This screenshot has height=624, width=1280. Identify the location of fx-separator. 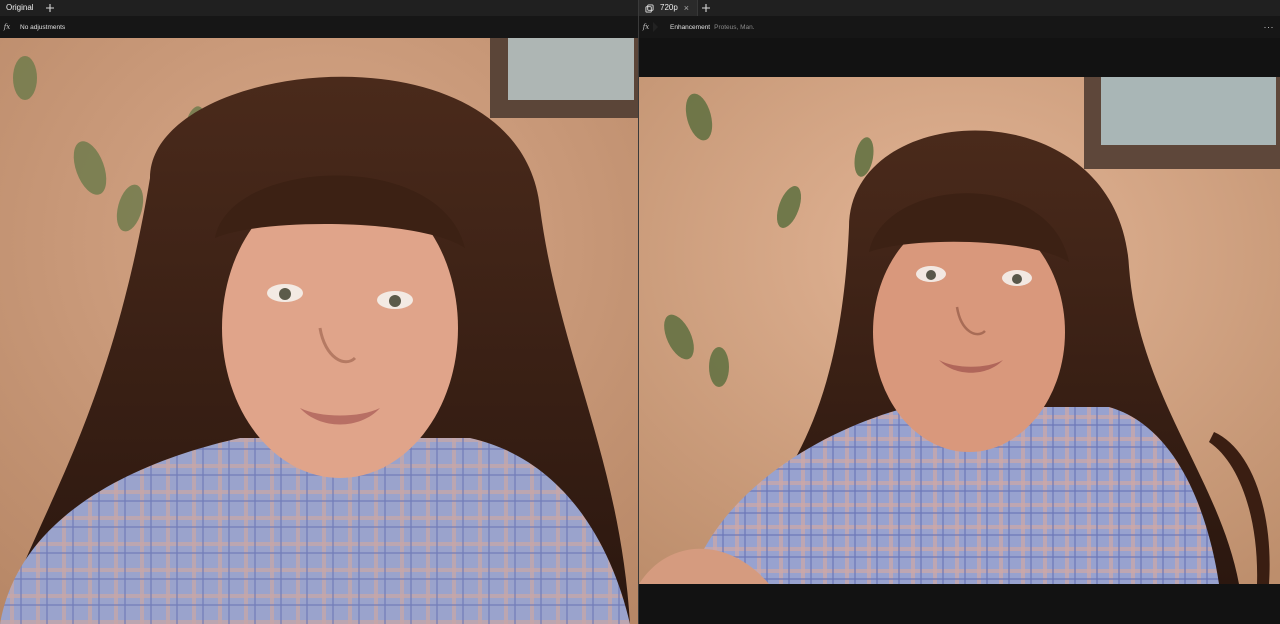
(655, 27).